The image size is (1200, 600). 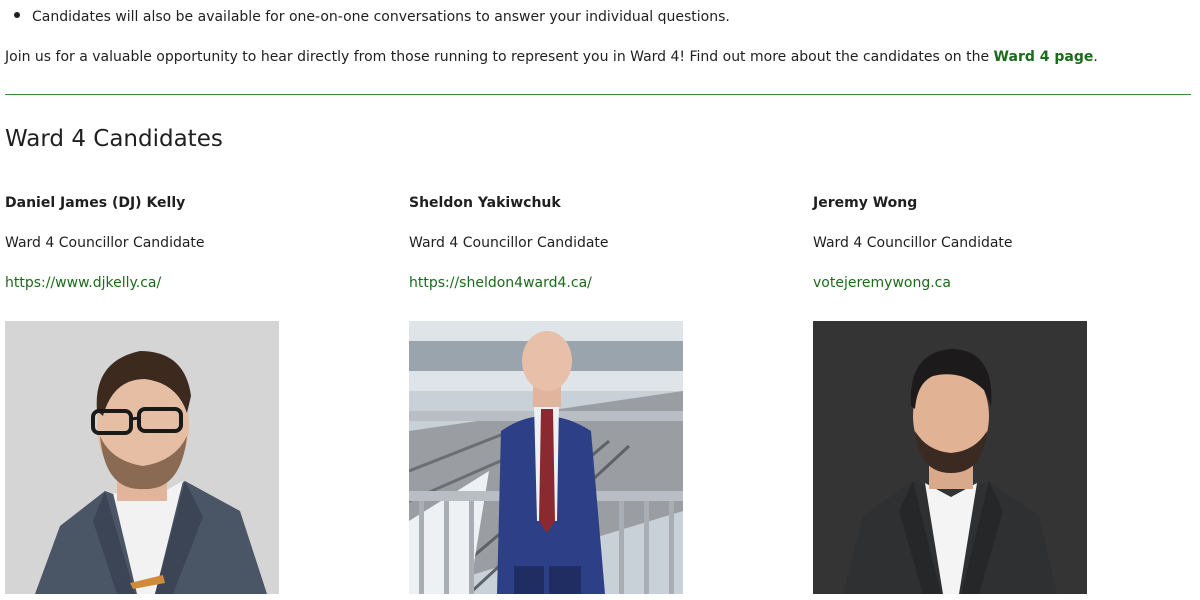 What do you see at coordinates (485, 203) in the screenshot?
I see `candidate-name: Sheldon Yakiwchuk` at bounding box center [485, 203].